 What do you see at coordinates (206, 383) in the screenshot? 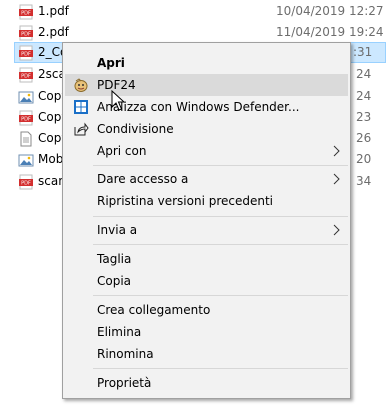
I see `menu-item-properties: Proprietà` at bounding box center [206, 383].